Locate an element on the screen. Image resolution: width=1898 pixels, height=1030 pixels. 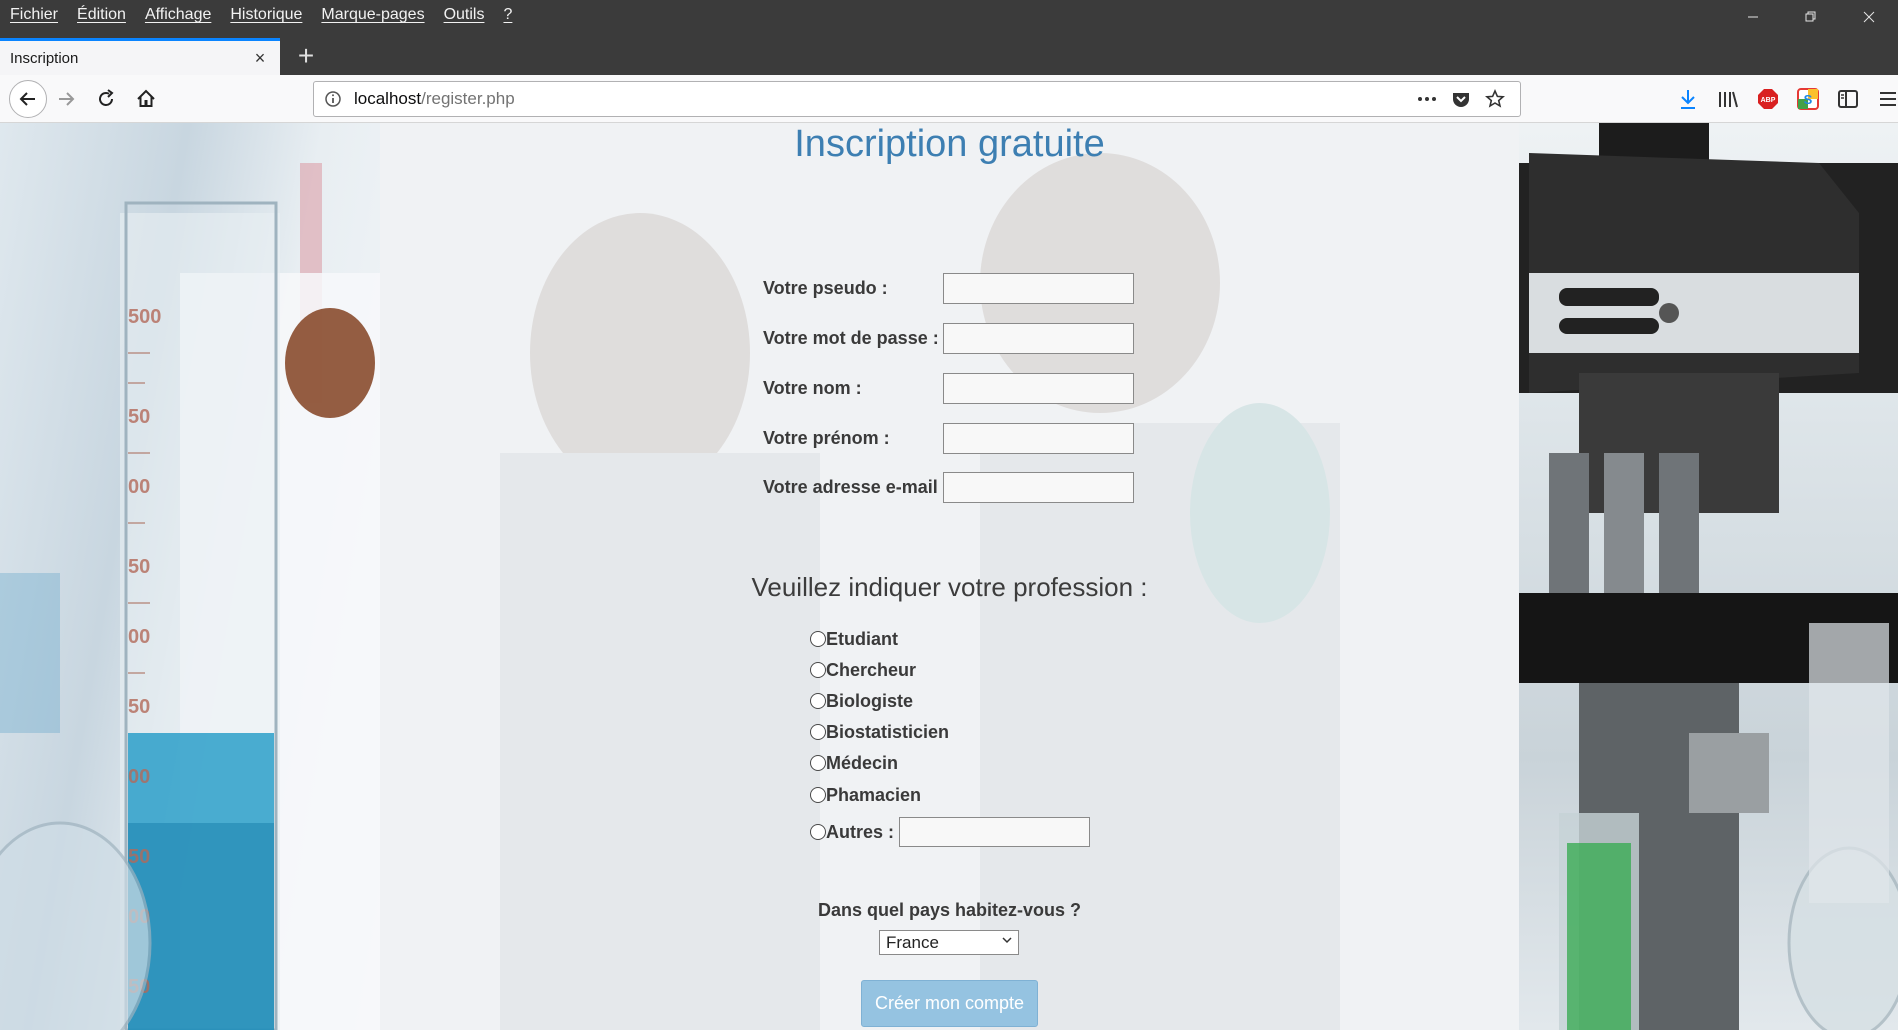
menu-edition: Édition is located at coordinates (101, 15).